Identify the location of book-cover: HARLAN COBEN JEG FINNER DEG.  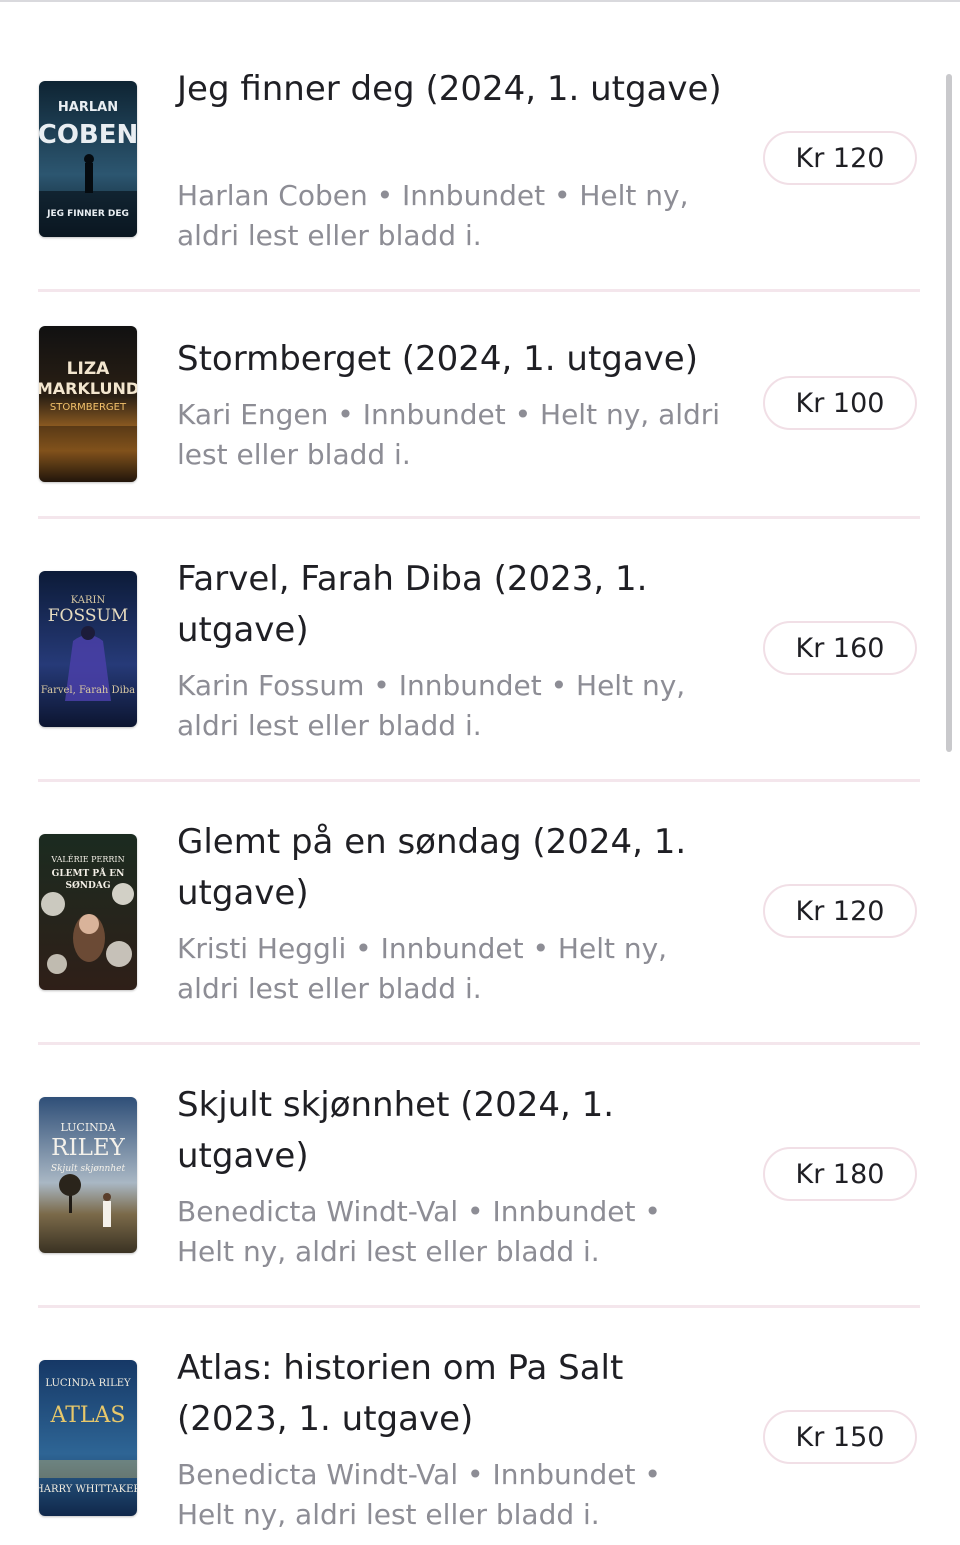
(88, 159).